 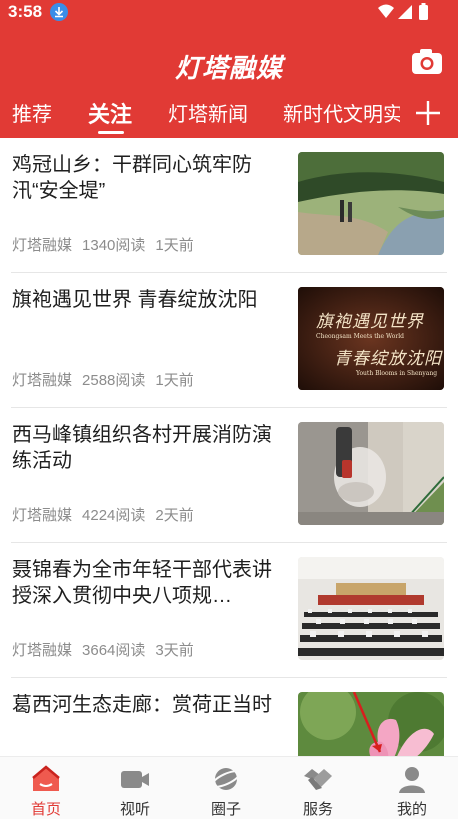 What do you see at coordinates (114, 245) in the screenshot?
I see `article-views: 1340阅读` at bounding box center [114, 245].